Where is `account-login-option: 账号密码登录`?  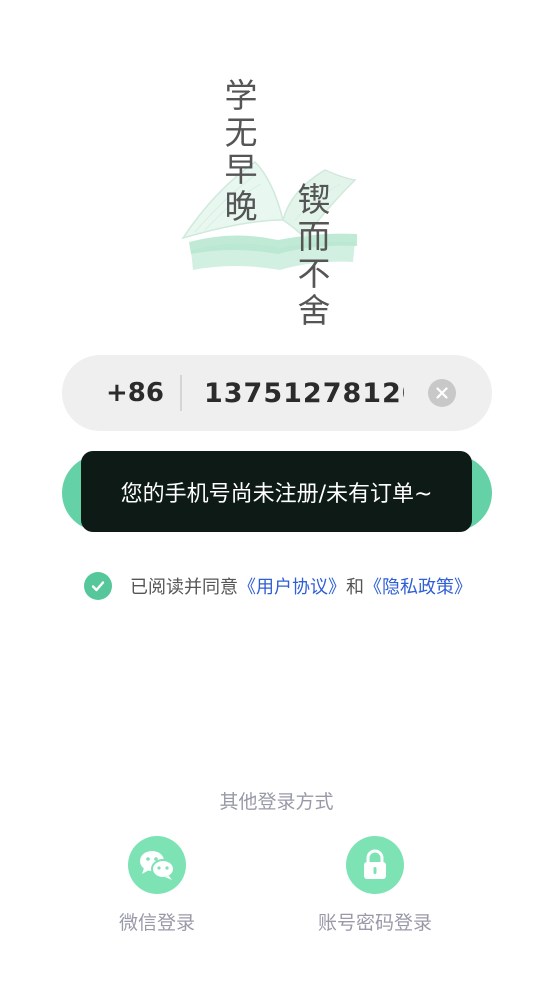
account-login-option: 账号密码登录 is located at coordinates (375, 885).